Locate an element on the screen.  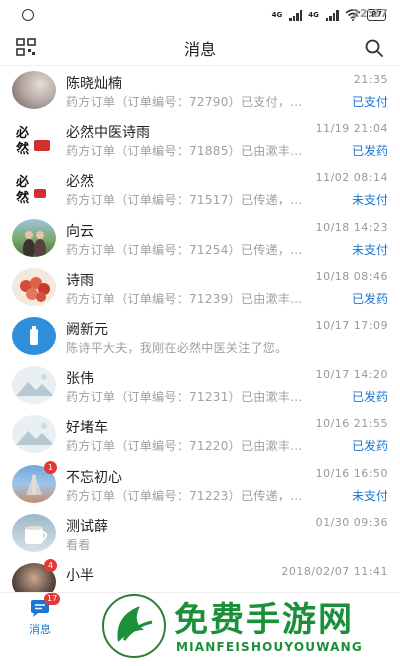
contact-name: 陈晓灿楠 is located at coordinates (94, 84).